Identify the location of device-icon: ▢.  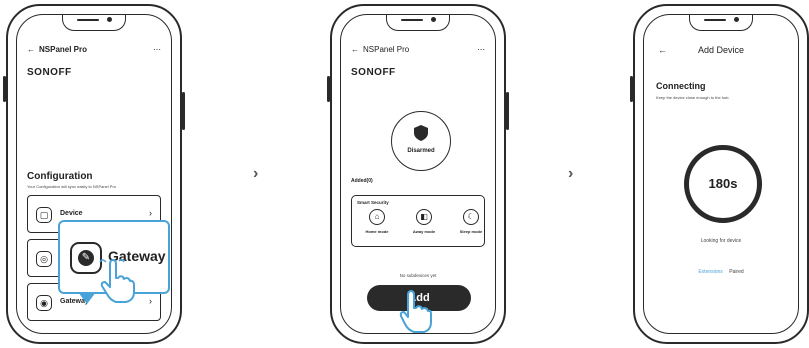
(44, 215).